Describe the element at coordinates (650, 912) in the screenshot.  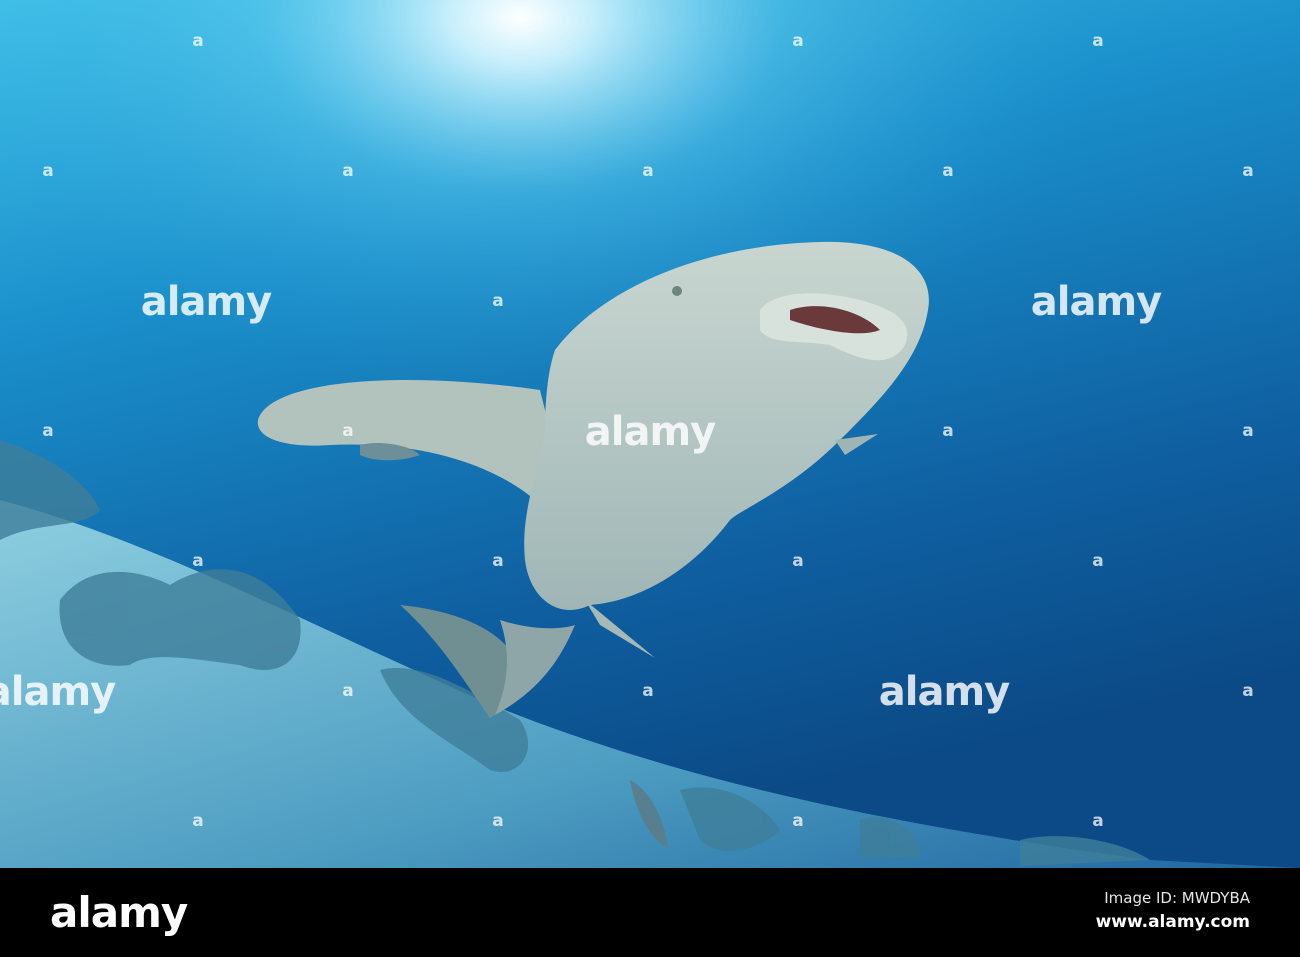
I see `footer-bar: alamy Image ID: MWDYBA www.alamy.com` at that location.